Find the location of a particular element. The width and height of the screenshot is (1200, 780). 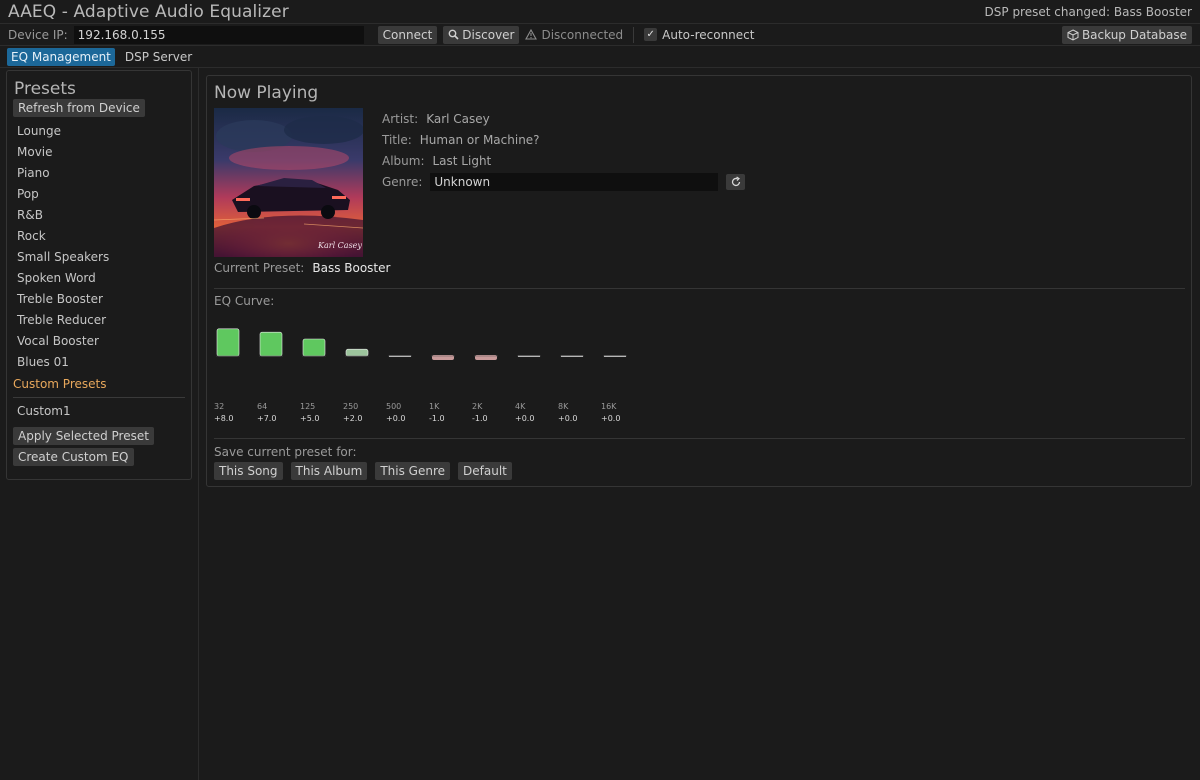

create-custom-eq-button: Create Custom EQ is located at coordinates (73, 457).